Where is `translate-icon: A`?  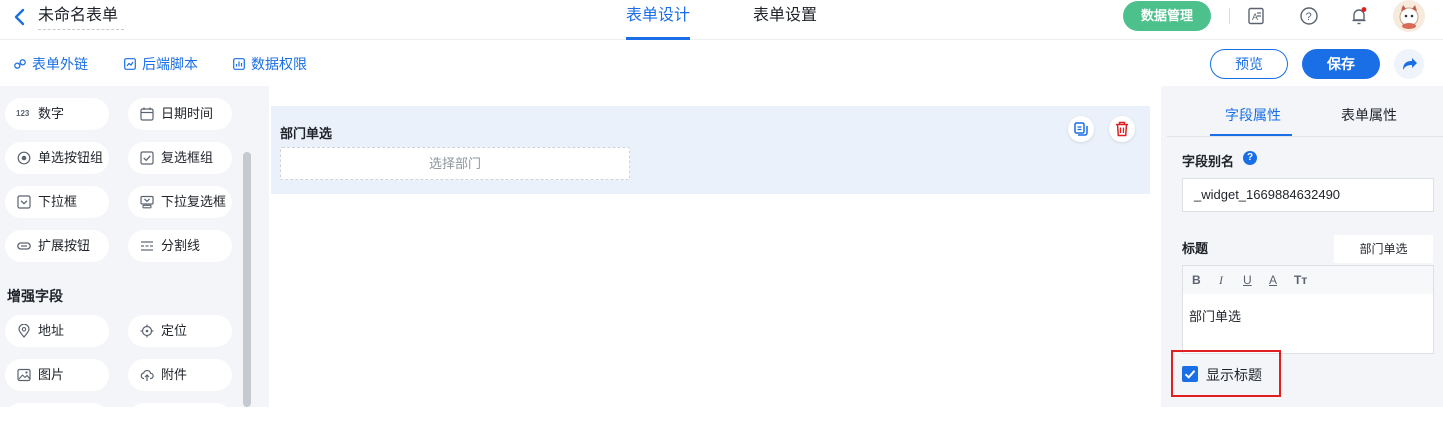 translate-icon: A is located at coordinates (1256, 16).